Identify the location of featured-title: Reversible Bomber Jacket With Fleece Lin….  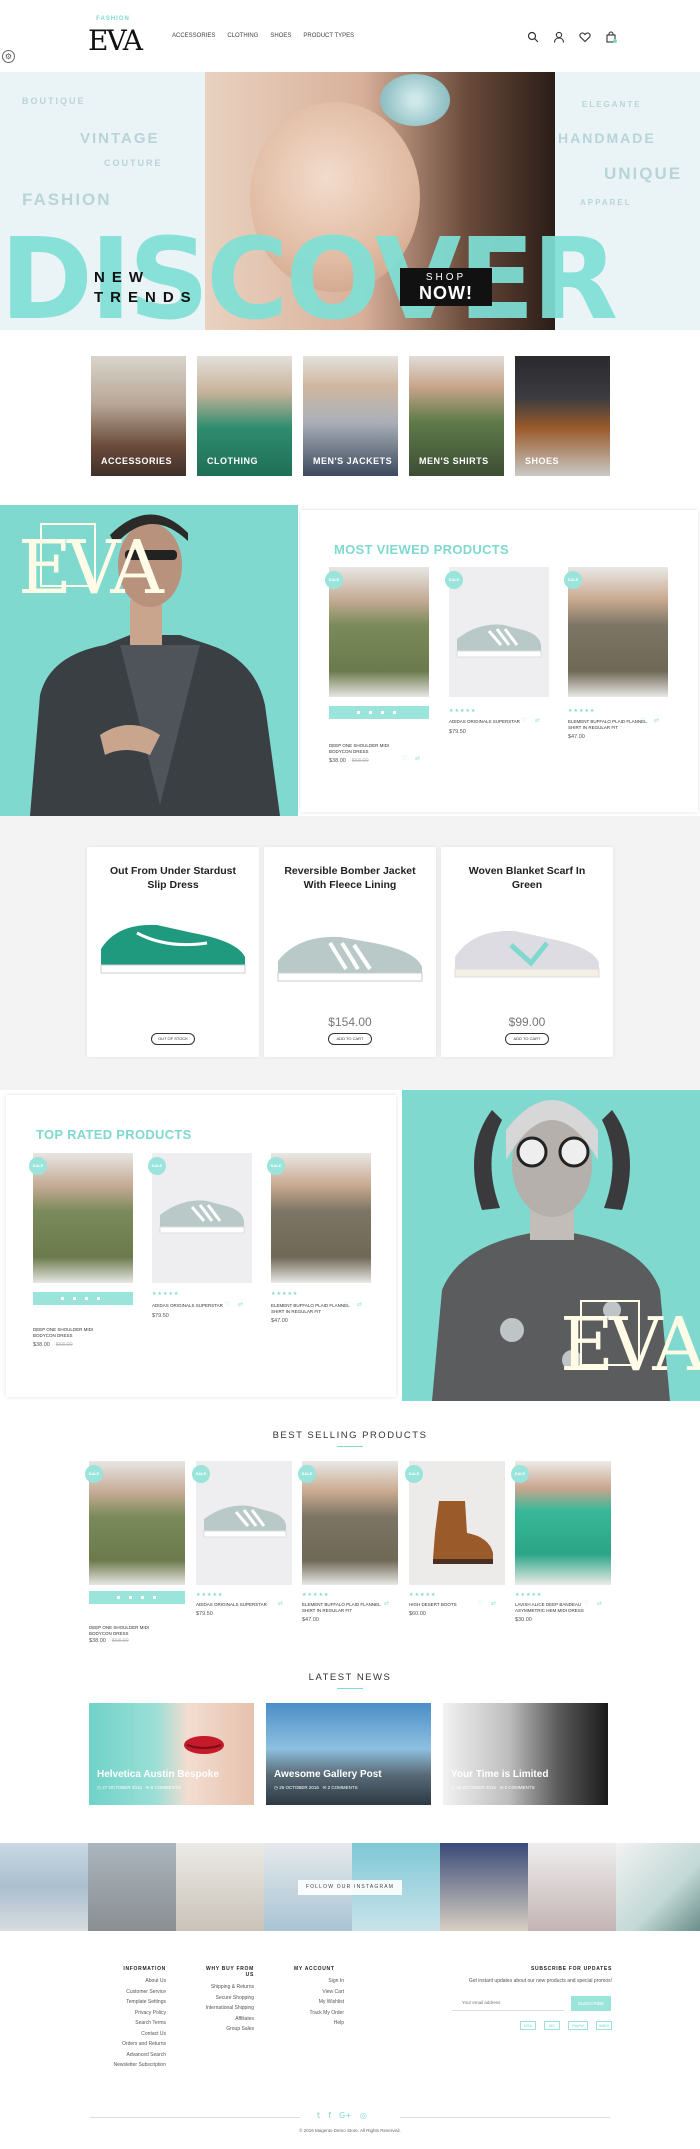
(350, 878).